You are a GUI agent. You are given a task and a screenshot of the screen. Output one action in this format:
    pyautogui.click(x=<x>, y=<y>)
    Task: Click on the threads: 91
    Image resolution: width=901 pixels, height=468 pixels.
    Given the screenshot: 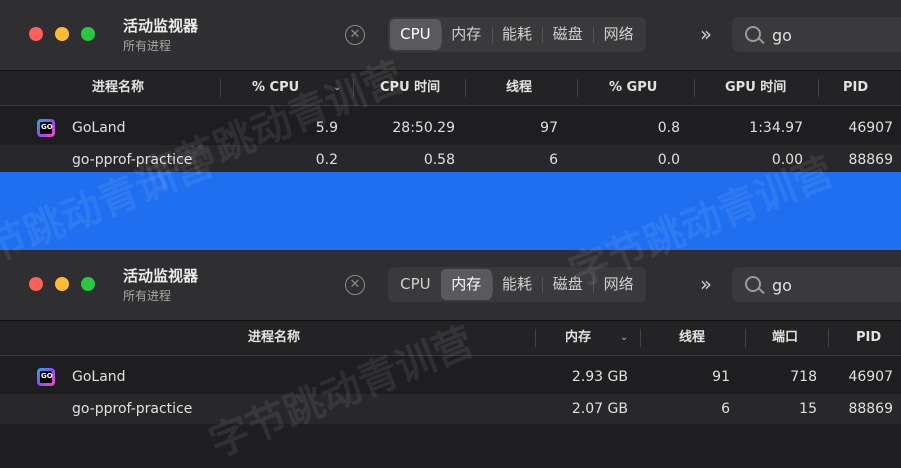 What is the action you would take?
    pyautogui.click(x=721, y=377)
    